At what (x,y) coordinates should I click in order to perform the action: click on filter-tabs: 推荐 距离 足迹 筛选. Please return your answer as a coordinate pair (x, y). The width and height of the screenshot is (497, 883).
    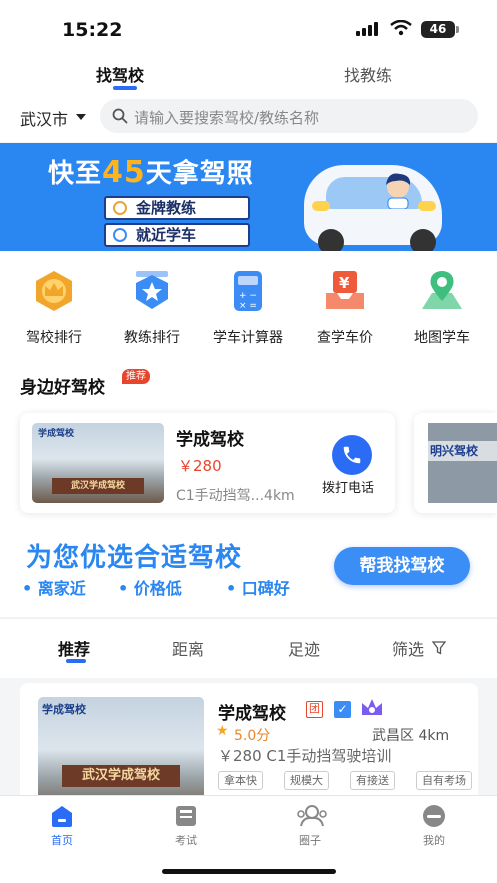
    Looking at the image, I should click on (248, 648).